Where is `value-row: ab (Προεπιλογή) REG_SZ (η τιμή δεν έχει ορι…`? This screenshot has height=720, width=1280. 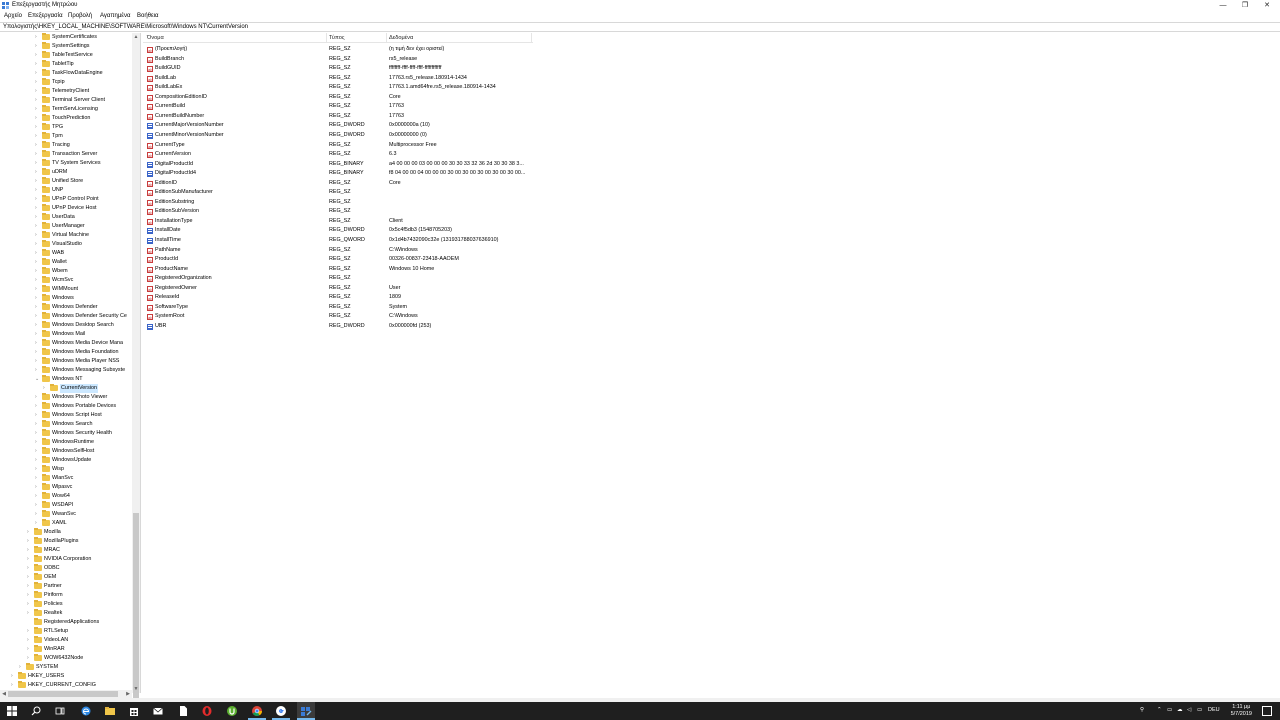
value-row: ab (Προεπιλογή) REG_SZ (η τιμή δεν έχει ορι… is located at coordinates (338, 50).